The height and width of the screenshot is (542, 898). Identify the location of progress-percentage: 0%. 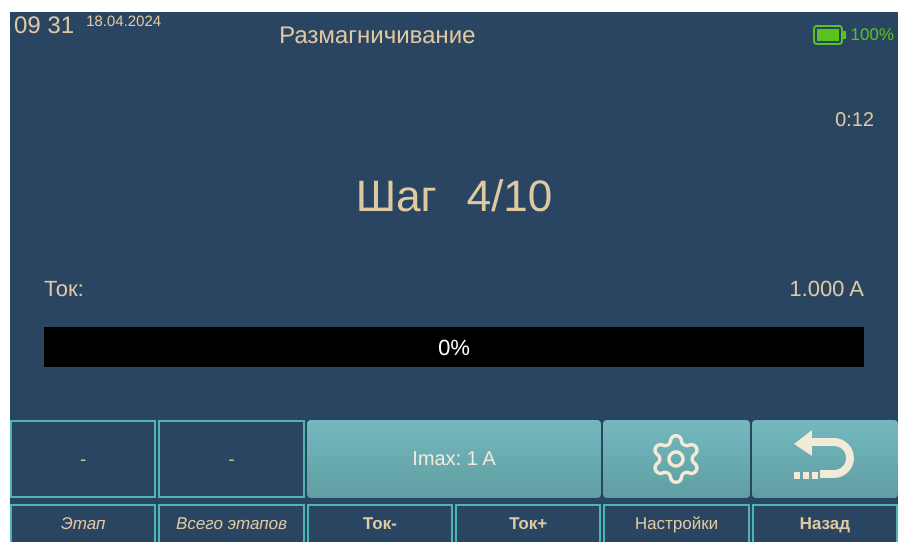
(454, 348).